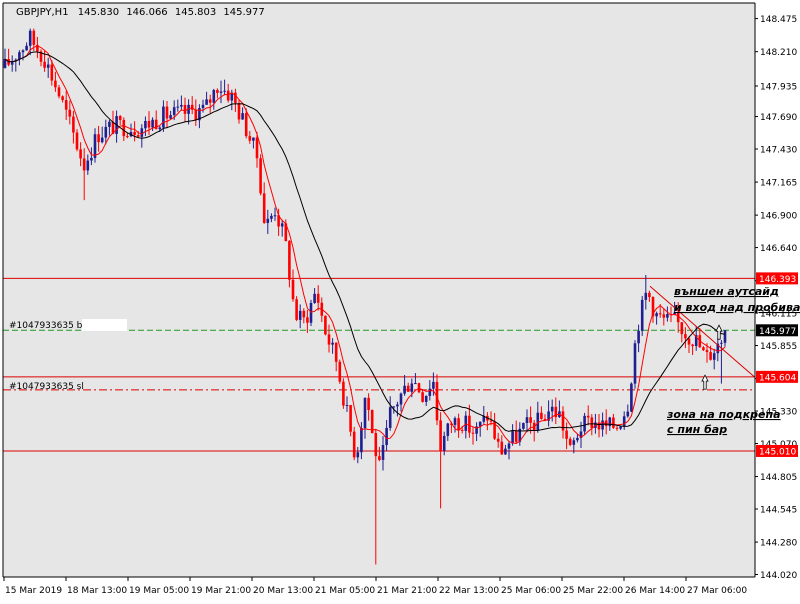 The height and width of the screenshot is (604, 800). I want to click on stop-loss-label: #1047933635 sl, so click(46, 387).